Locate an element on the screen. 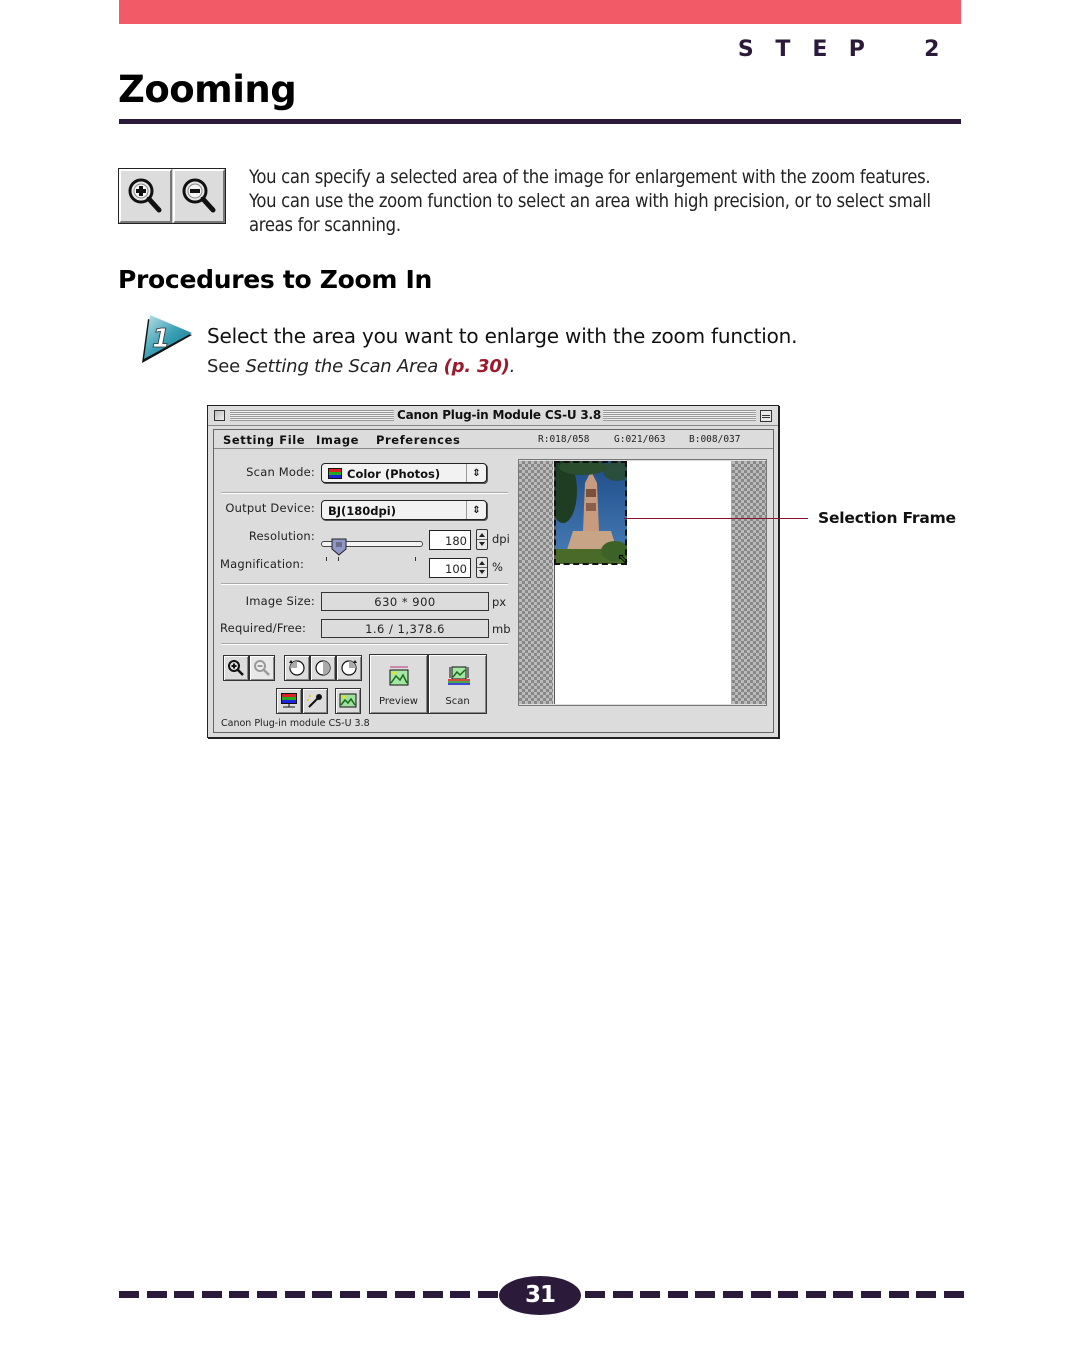 This screenshot has width=1080, height=1364. checker-margin-left is located at coordinates (536, 582).